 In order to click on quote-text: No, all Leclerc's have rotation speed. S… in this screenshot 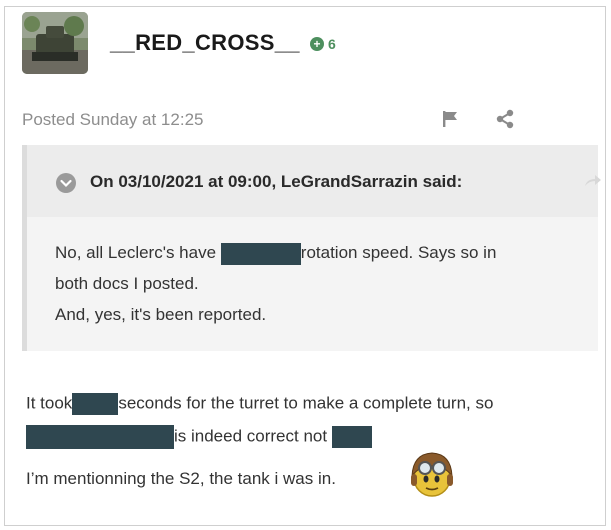, I will do `click(275, 283)`.